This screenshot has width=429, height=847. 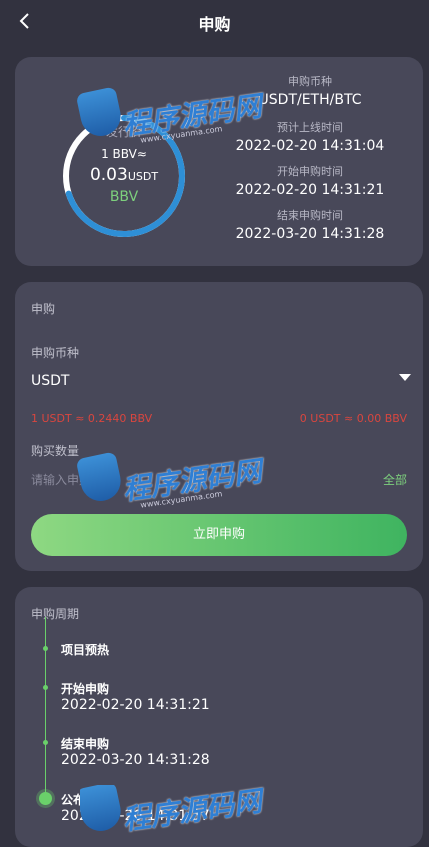 What do you see at coordinates (191, 480) in the screenshot?
I see `amount-input` at bounding box center [191, 480].